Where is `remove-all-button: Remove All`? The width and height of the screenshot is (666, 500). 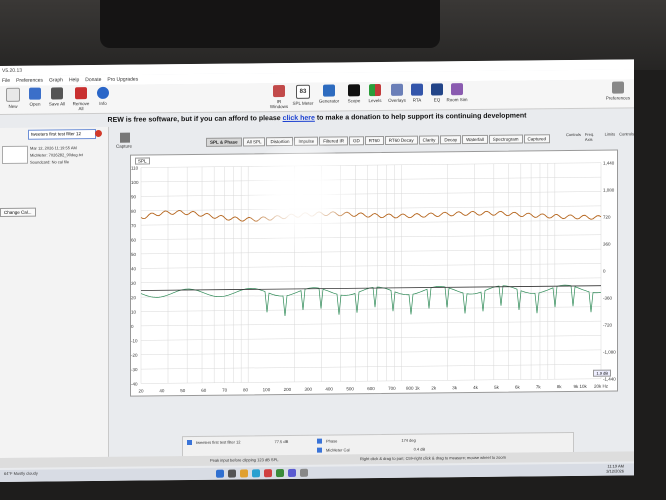
remove-all-button: Remove All is located at coordinates (81, 99).